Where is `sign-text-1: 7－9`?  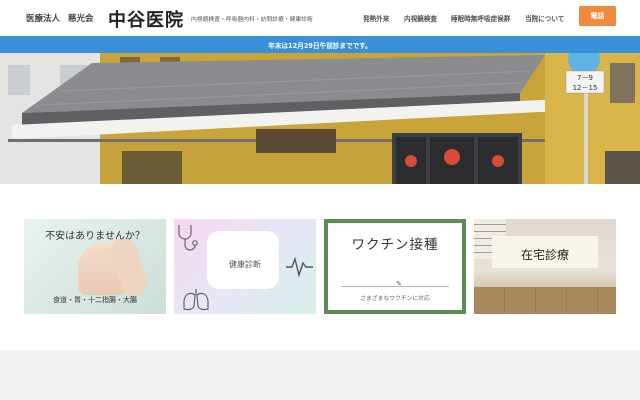
sign-text-1: 7－9 is located at coordinates (585, 78).